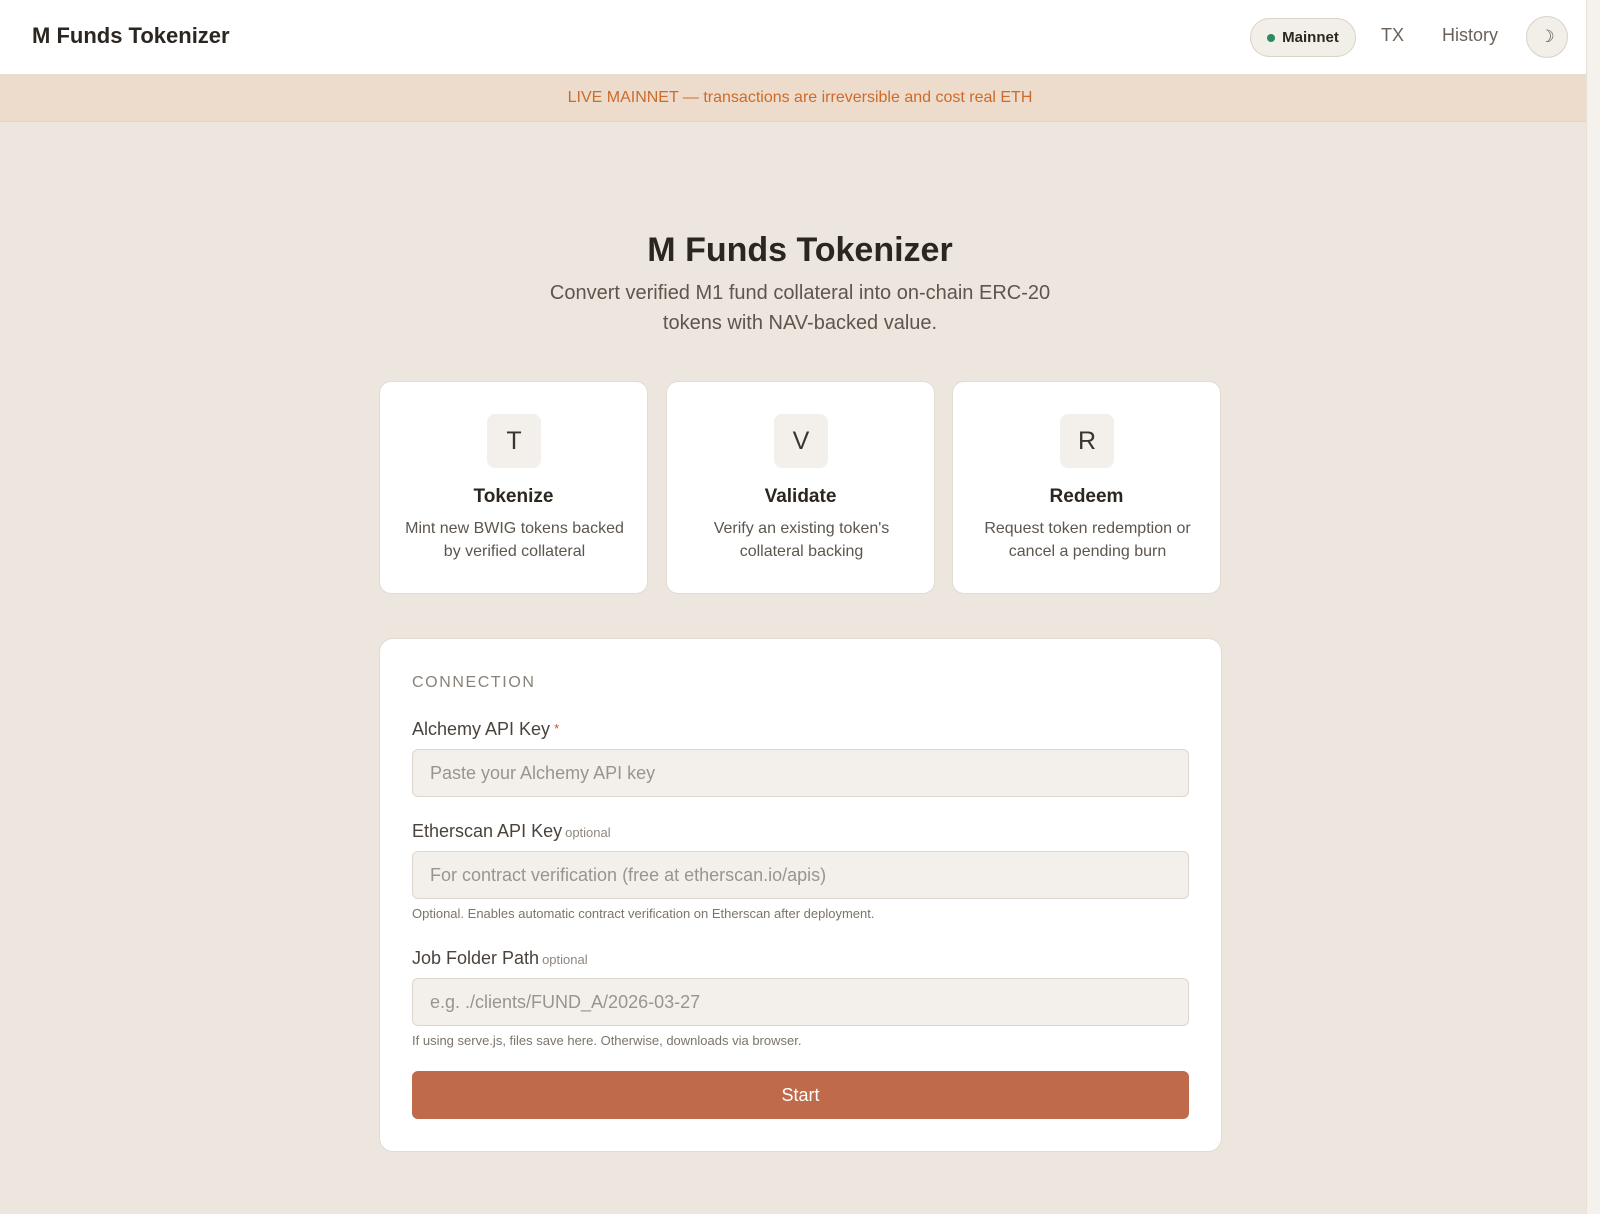 The height and width of the screenshot is (1214, 1600). I want to click on required-marker: *, so click(557, 728).